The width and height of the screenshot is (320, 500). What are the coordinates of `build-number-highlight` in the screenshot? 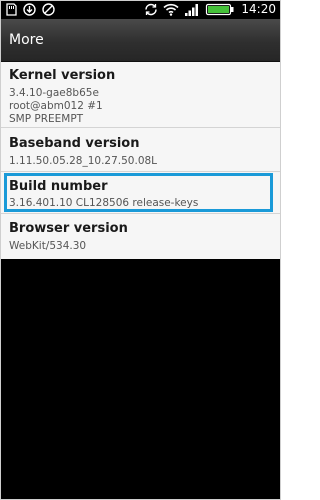 It's located at (138, 192).